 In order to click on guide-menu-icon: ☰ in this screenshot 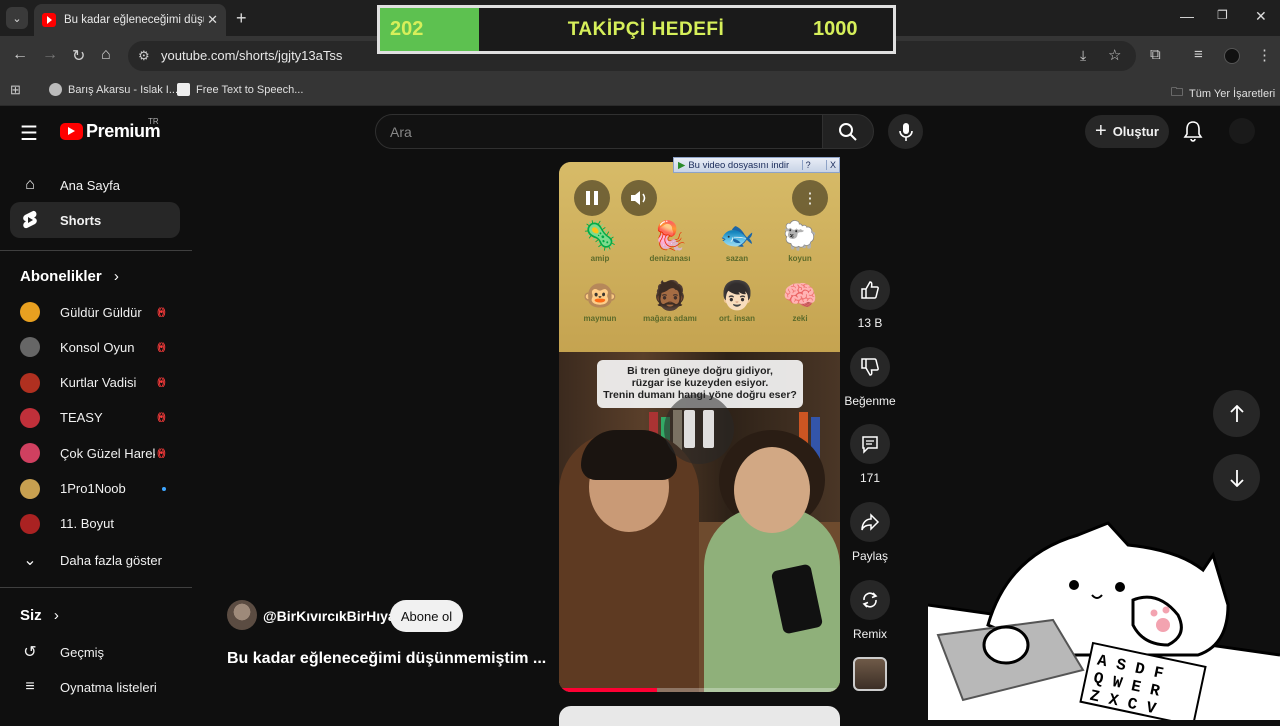, I will do `click(29, 133)`.